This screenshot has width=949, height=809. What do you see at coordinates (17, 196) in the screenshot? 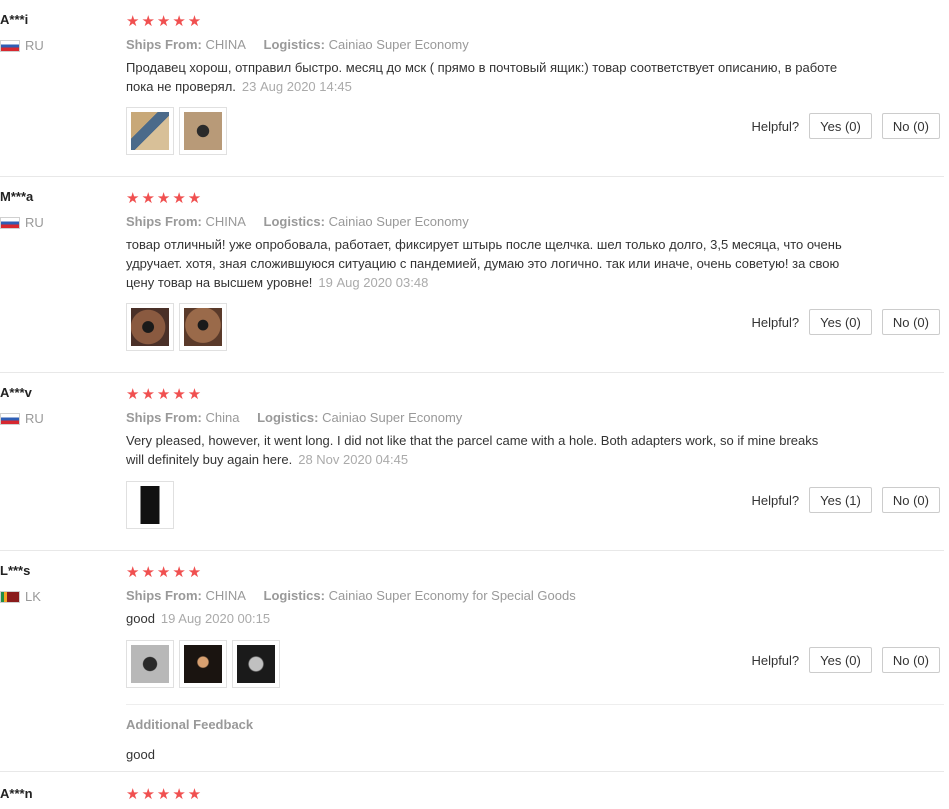
I see `reviewer-name: M***a` at bounding box center [17, 196].